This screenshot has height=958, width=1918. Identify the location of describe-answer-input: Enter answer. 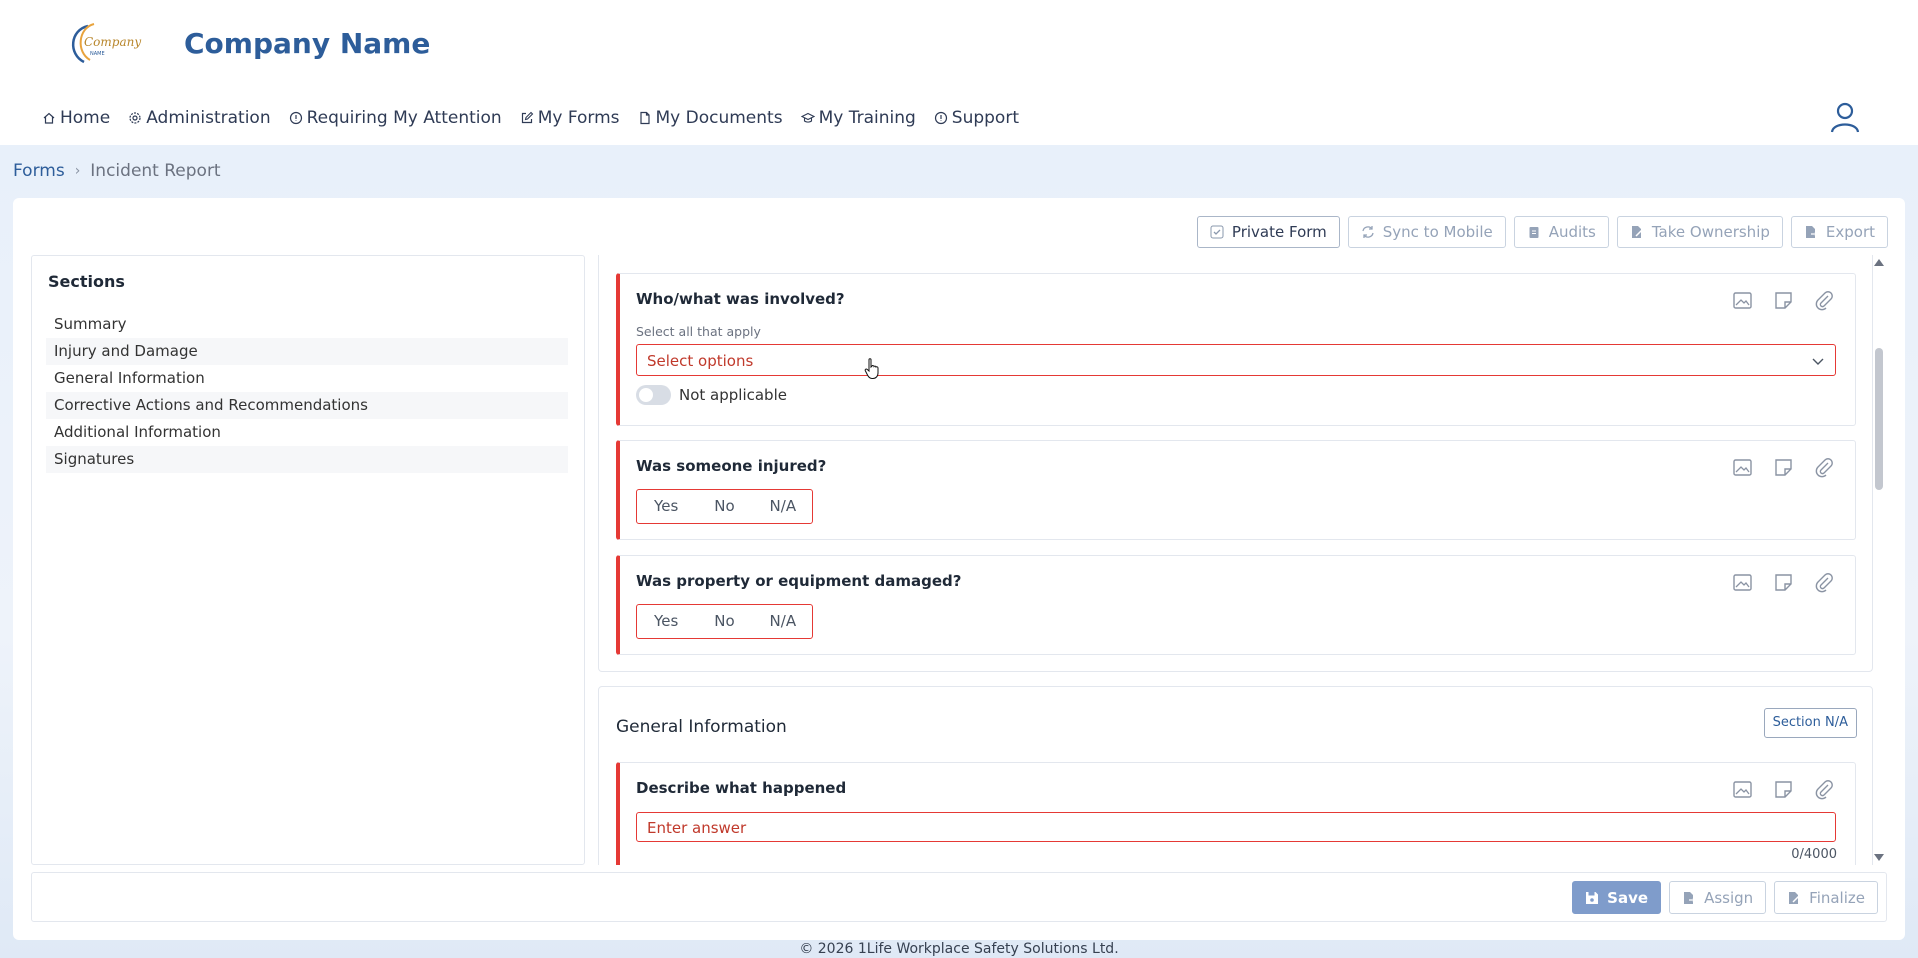
(1236, 827).